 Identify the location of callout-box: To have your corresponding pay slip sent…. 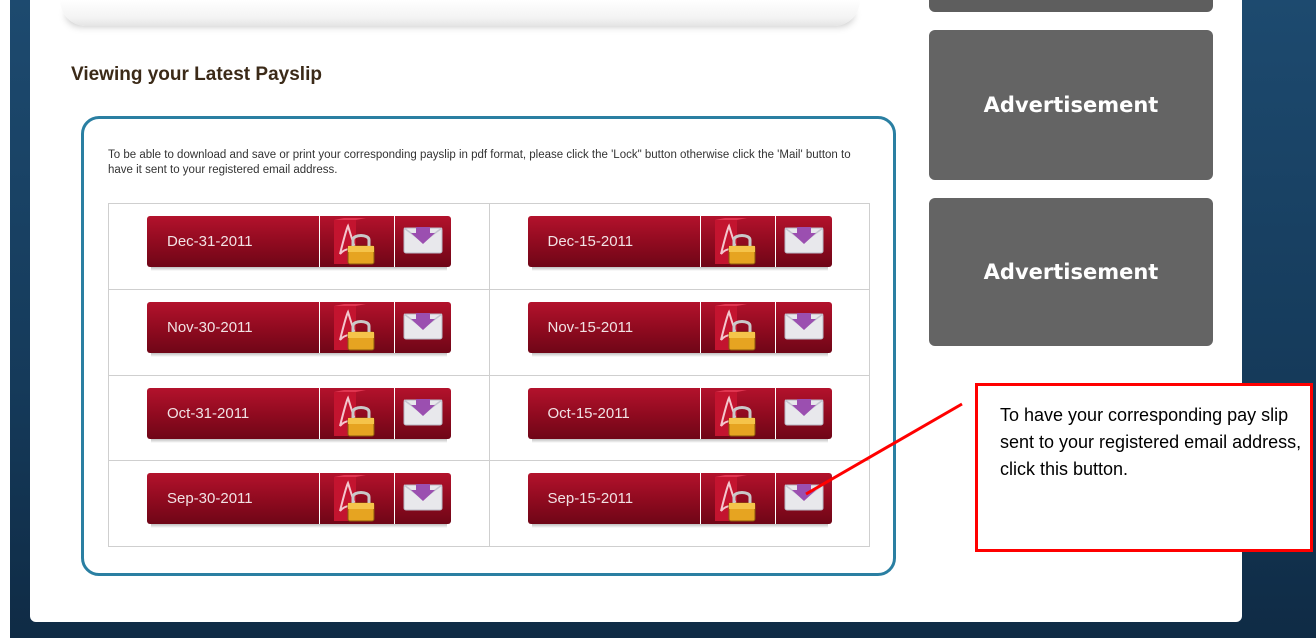
(1144, 467).